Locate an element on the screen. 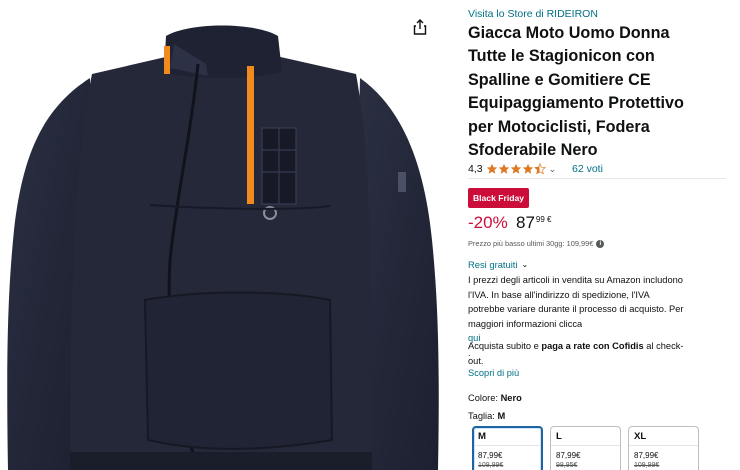 This screenshot has width=740, height=470. size-selection: Taglia: M is located at coordinates (486, 416).